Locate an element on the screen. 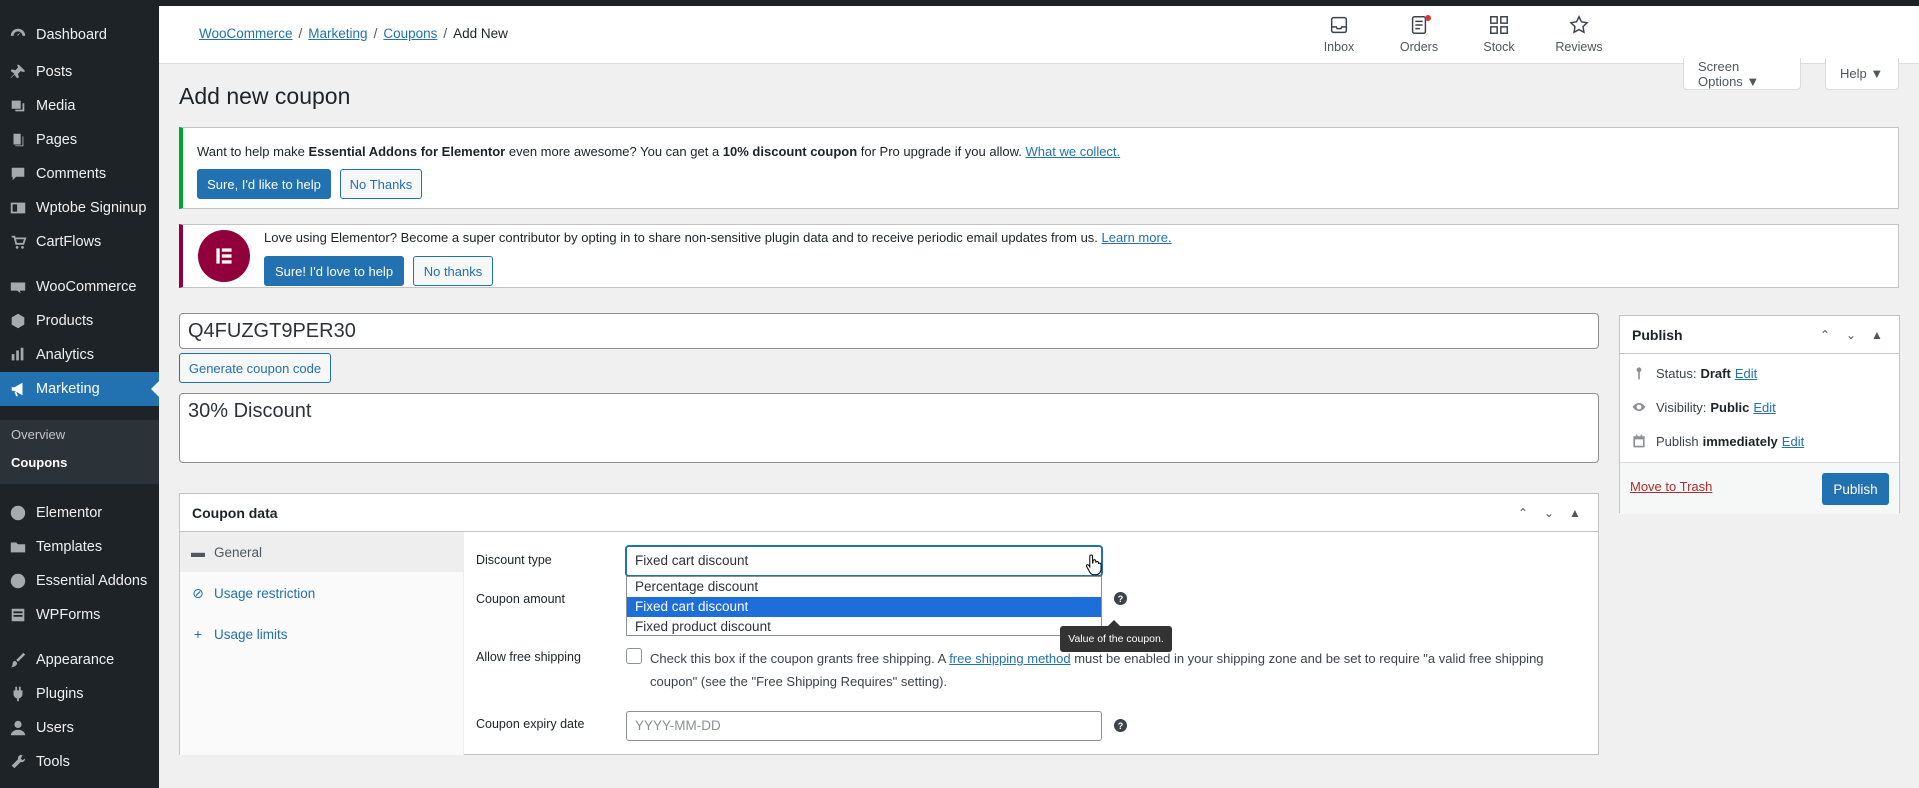  sidebar-item-dashboard: Dashboard is located at coordinates (79, 35).